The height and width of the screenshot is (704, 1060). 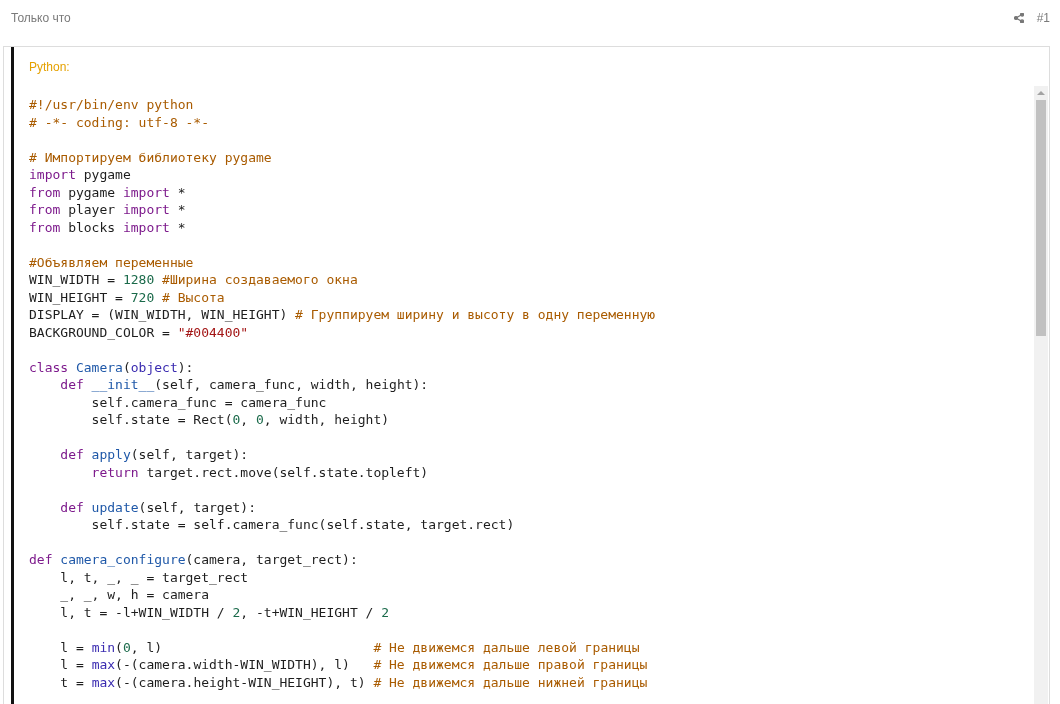 I want to click on code-line: t = max(-(camera.height-WIN_HEIGHT), t) # Не движемся дальше нижней границы, so click(x=354, y=682).